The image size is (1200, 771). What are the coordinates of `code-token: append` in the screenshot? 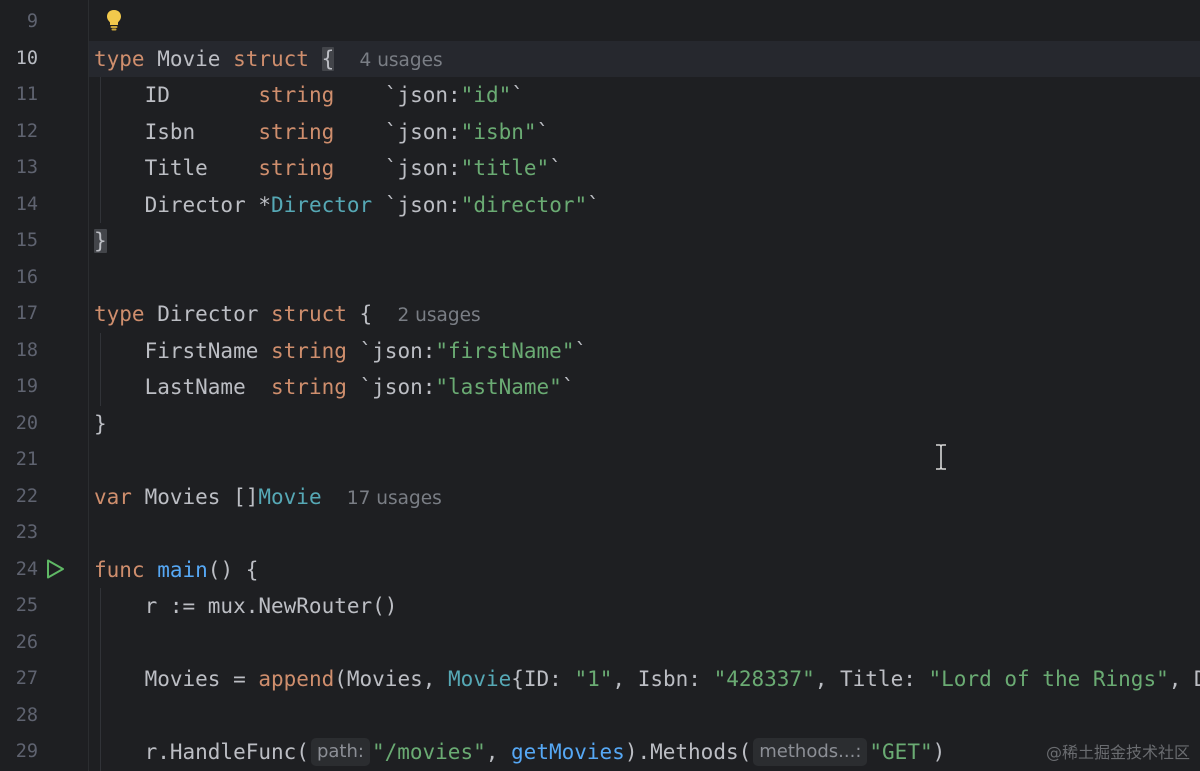 It's located at (296, 679).